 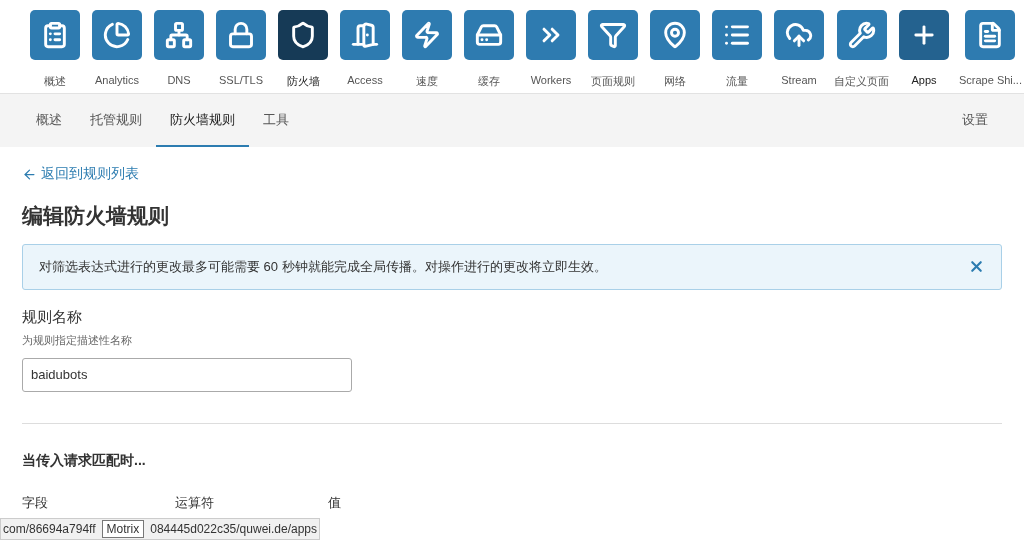 I want to click on url-text: 084445d022c35/quwei.de/apps, so click(x=233, y=529).